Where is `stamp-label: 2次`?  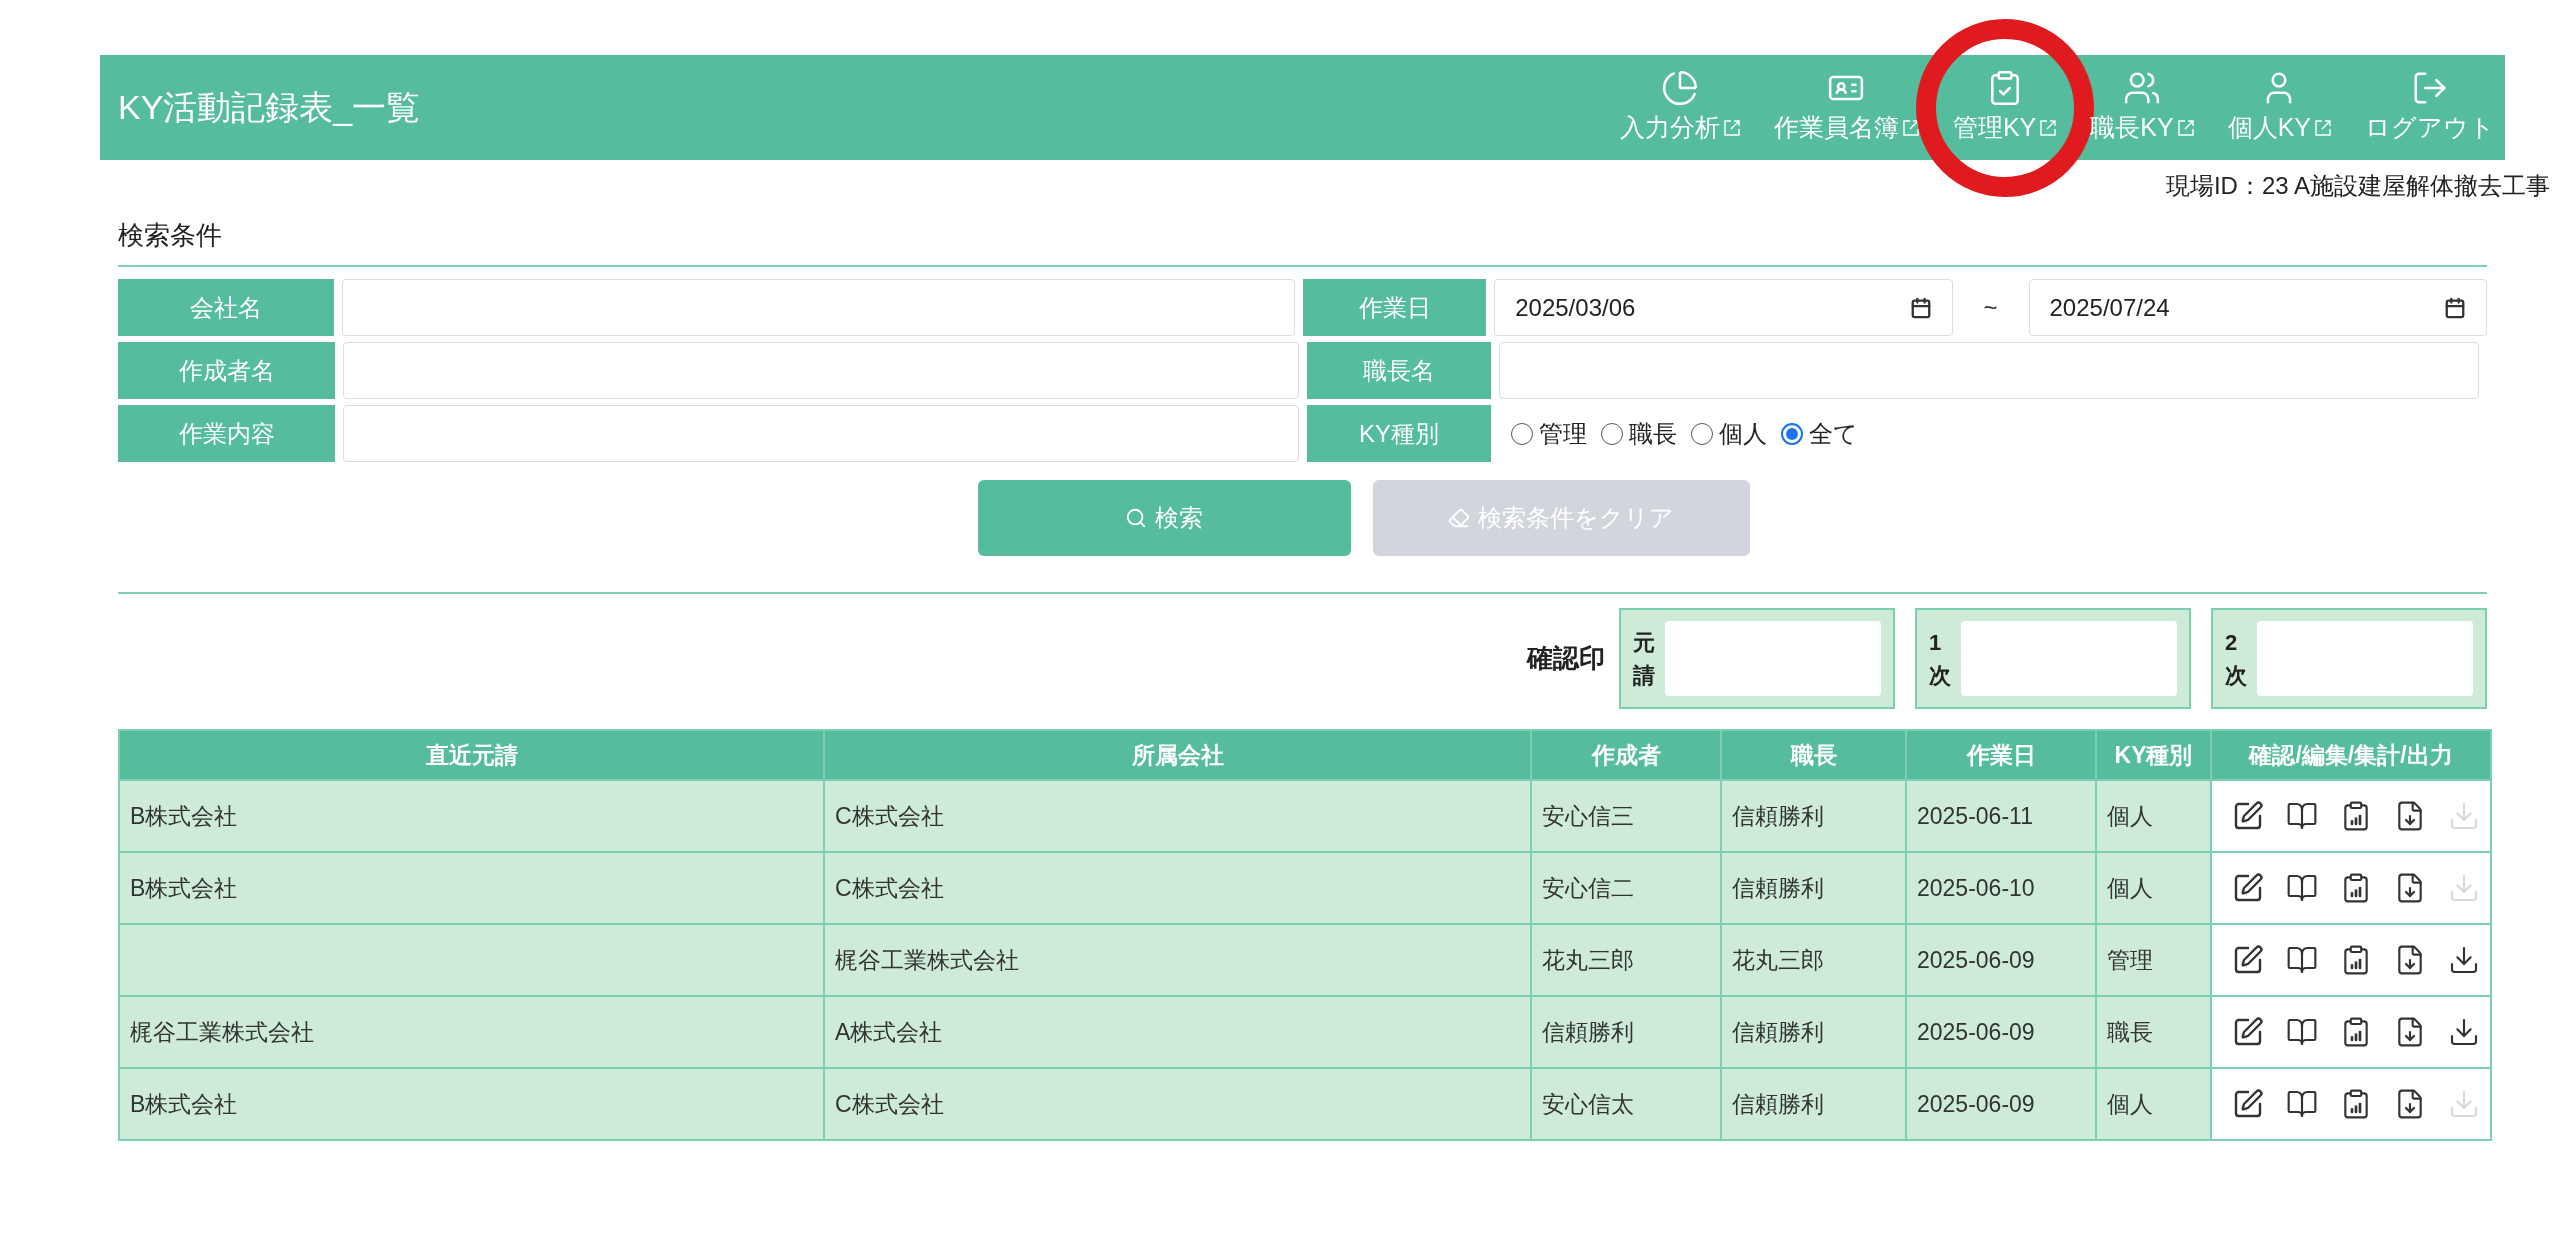 stamp-label: 2次 is located at coordinates (2236, 659).